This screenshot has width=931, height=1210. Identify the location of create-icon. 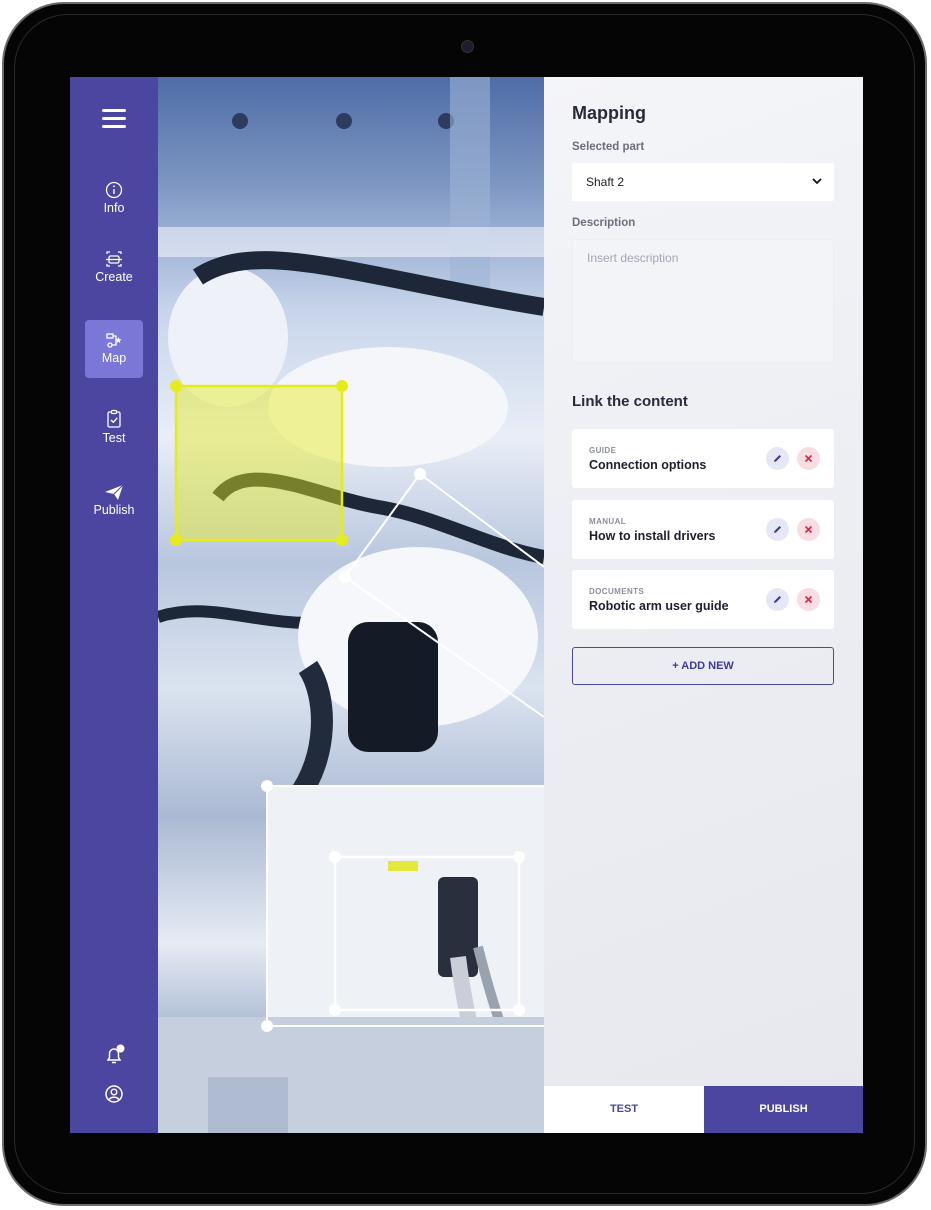
(114, 259).